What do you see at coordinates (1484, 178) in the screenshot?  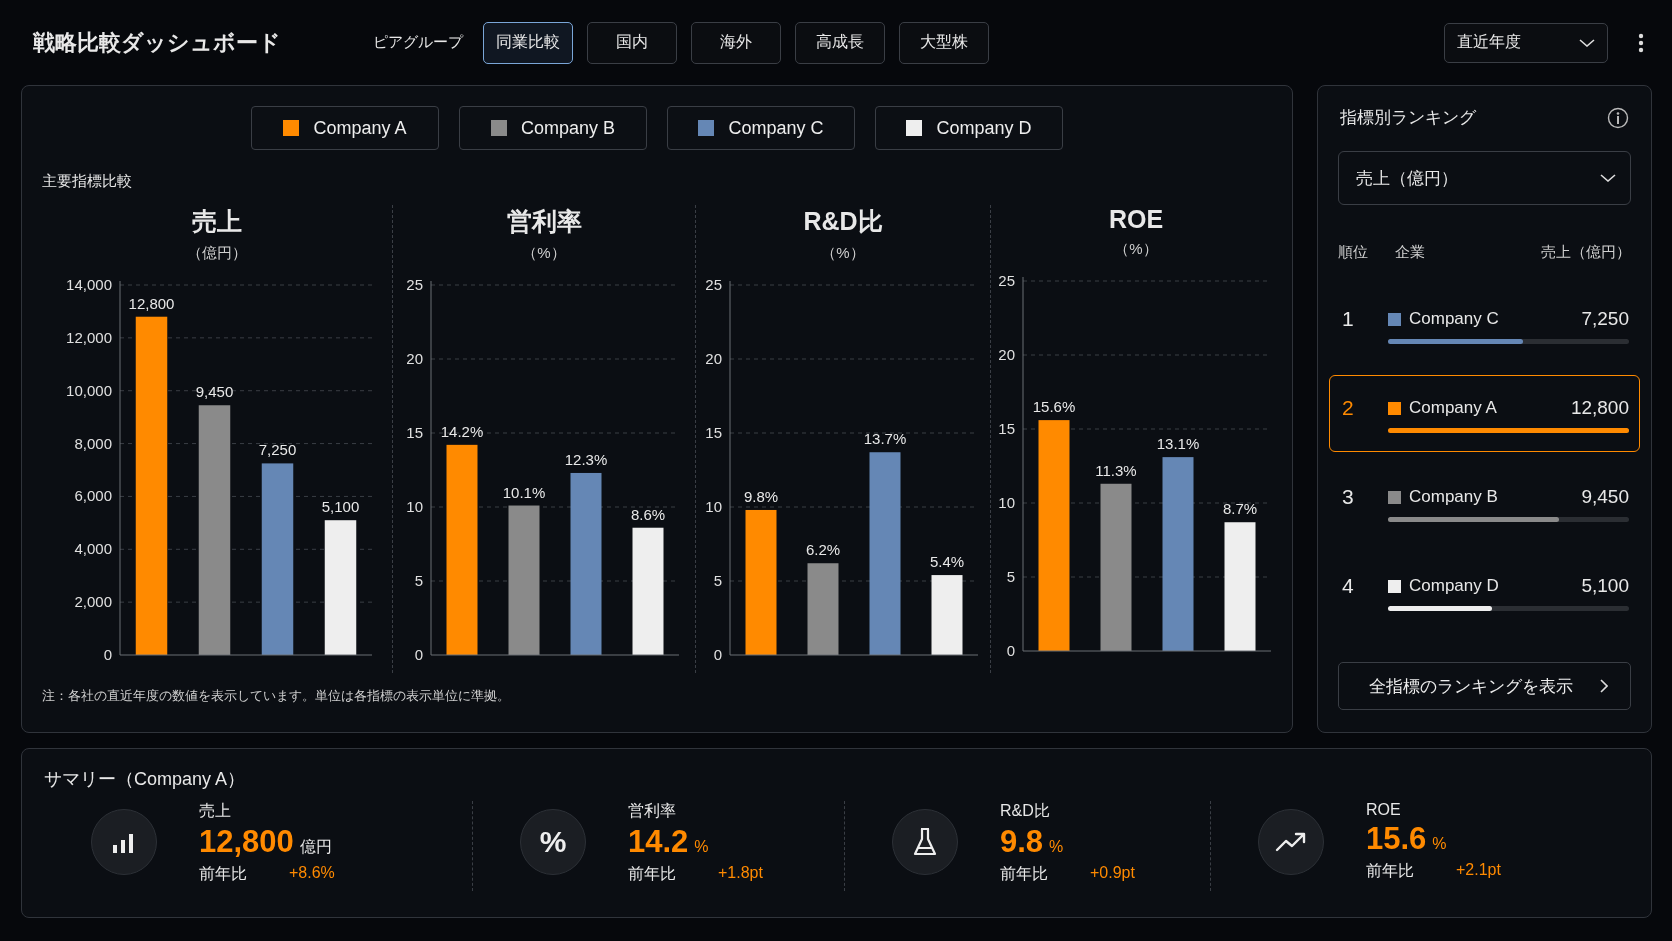 I see `metric-dropdown: 売上（億円）` at bounding box center [1484, 178].